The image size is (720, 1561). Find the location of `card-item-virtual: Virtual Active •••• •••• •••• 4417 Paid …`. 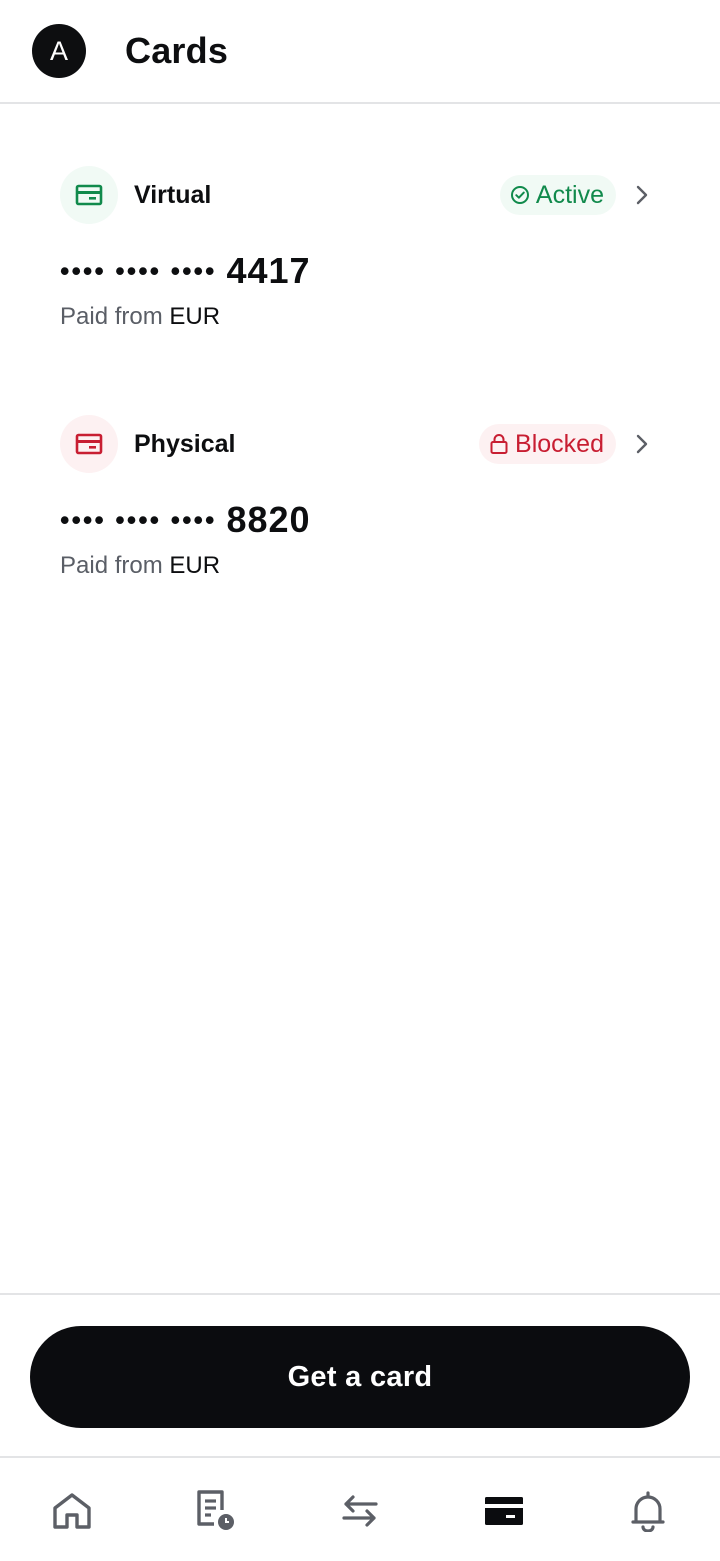

card-item-virtual: Virtual Active •••• •••• •••• 4417 Paid … is located at coordinates (360, 248).